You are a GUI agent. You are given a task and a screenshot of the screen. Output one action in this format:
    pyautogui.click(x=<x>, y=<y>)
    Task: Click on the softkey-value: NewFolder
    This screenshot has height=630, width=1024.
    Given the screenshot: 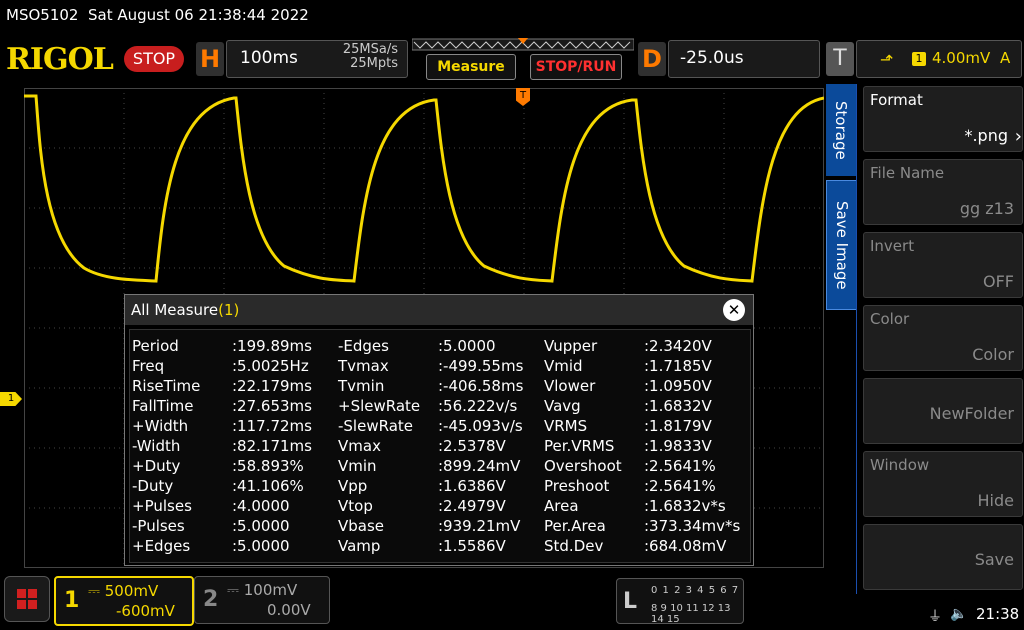 What is the action you would take?
    pyautogui.click(x=971, y=413)
    